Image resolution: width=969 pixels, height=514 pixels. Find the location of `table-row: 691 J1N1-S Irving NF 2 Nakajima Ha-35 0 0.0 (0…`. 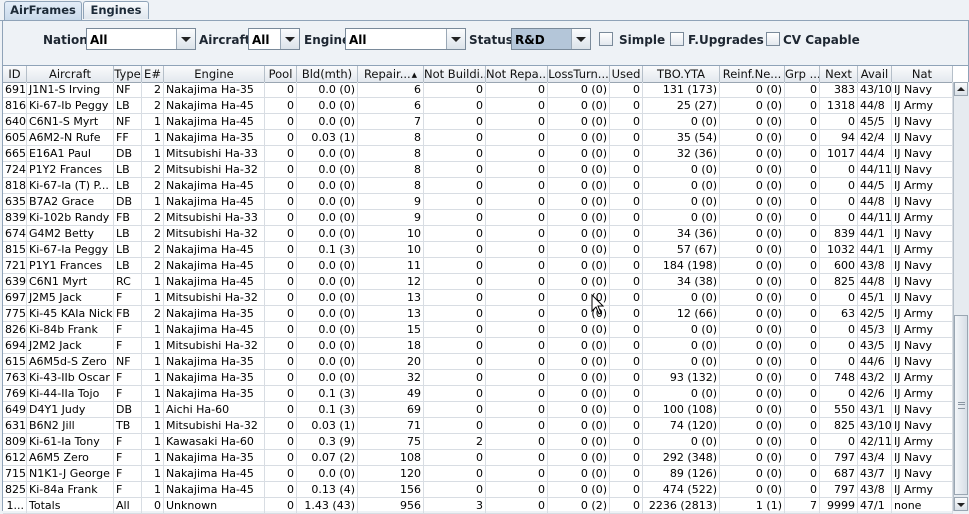

table-row: 691 J1N1-S Irving NF 2 Nakajima Ha-35 0 0.0 (0… is located at coordinates (478, 90).